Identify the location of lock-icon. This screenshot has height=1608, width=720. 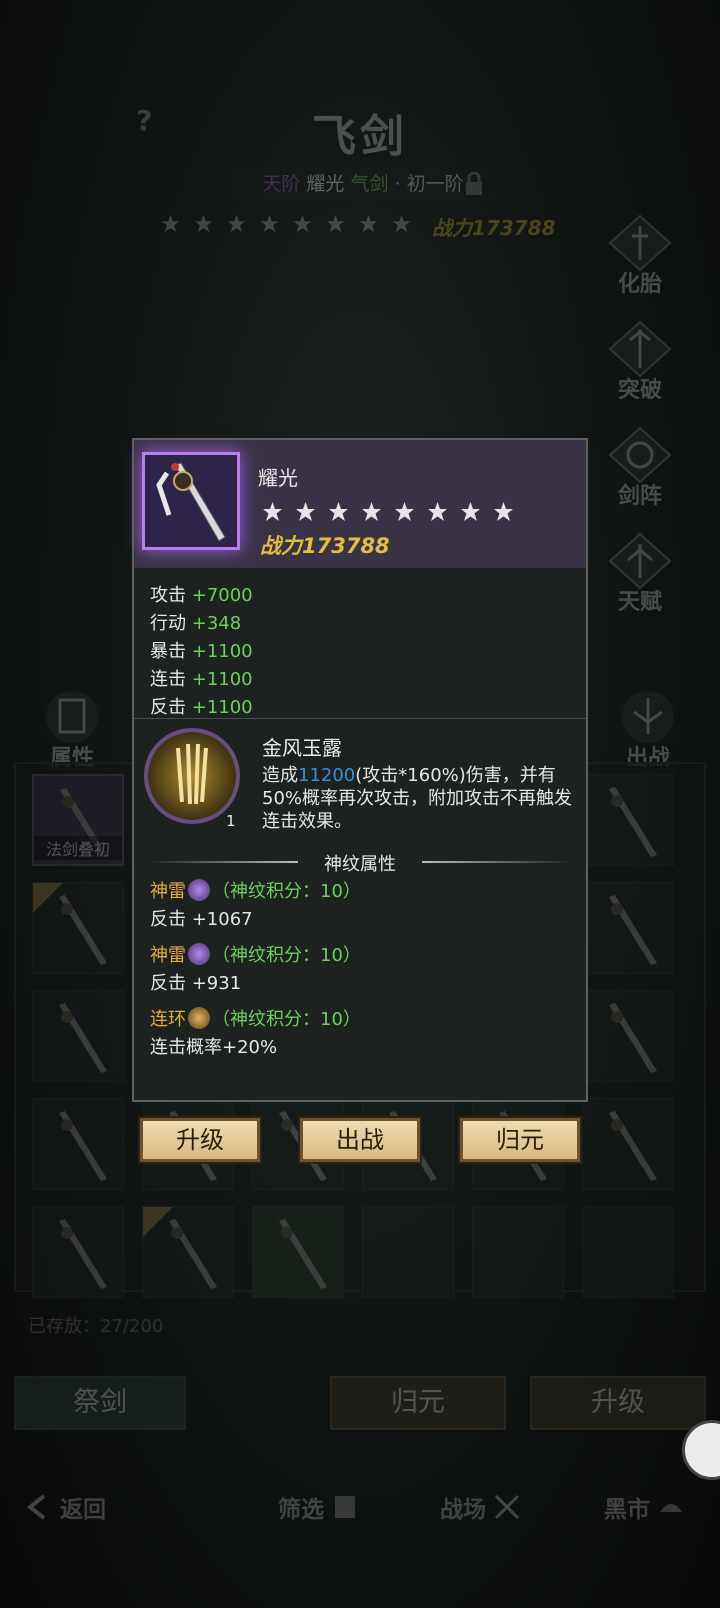
(474, 184).